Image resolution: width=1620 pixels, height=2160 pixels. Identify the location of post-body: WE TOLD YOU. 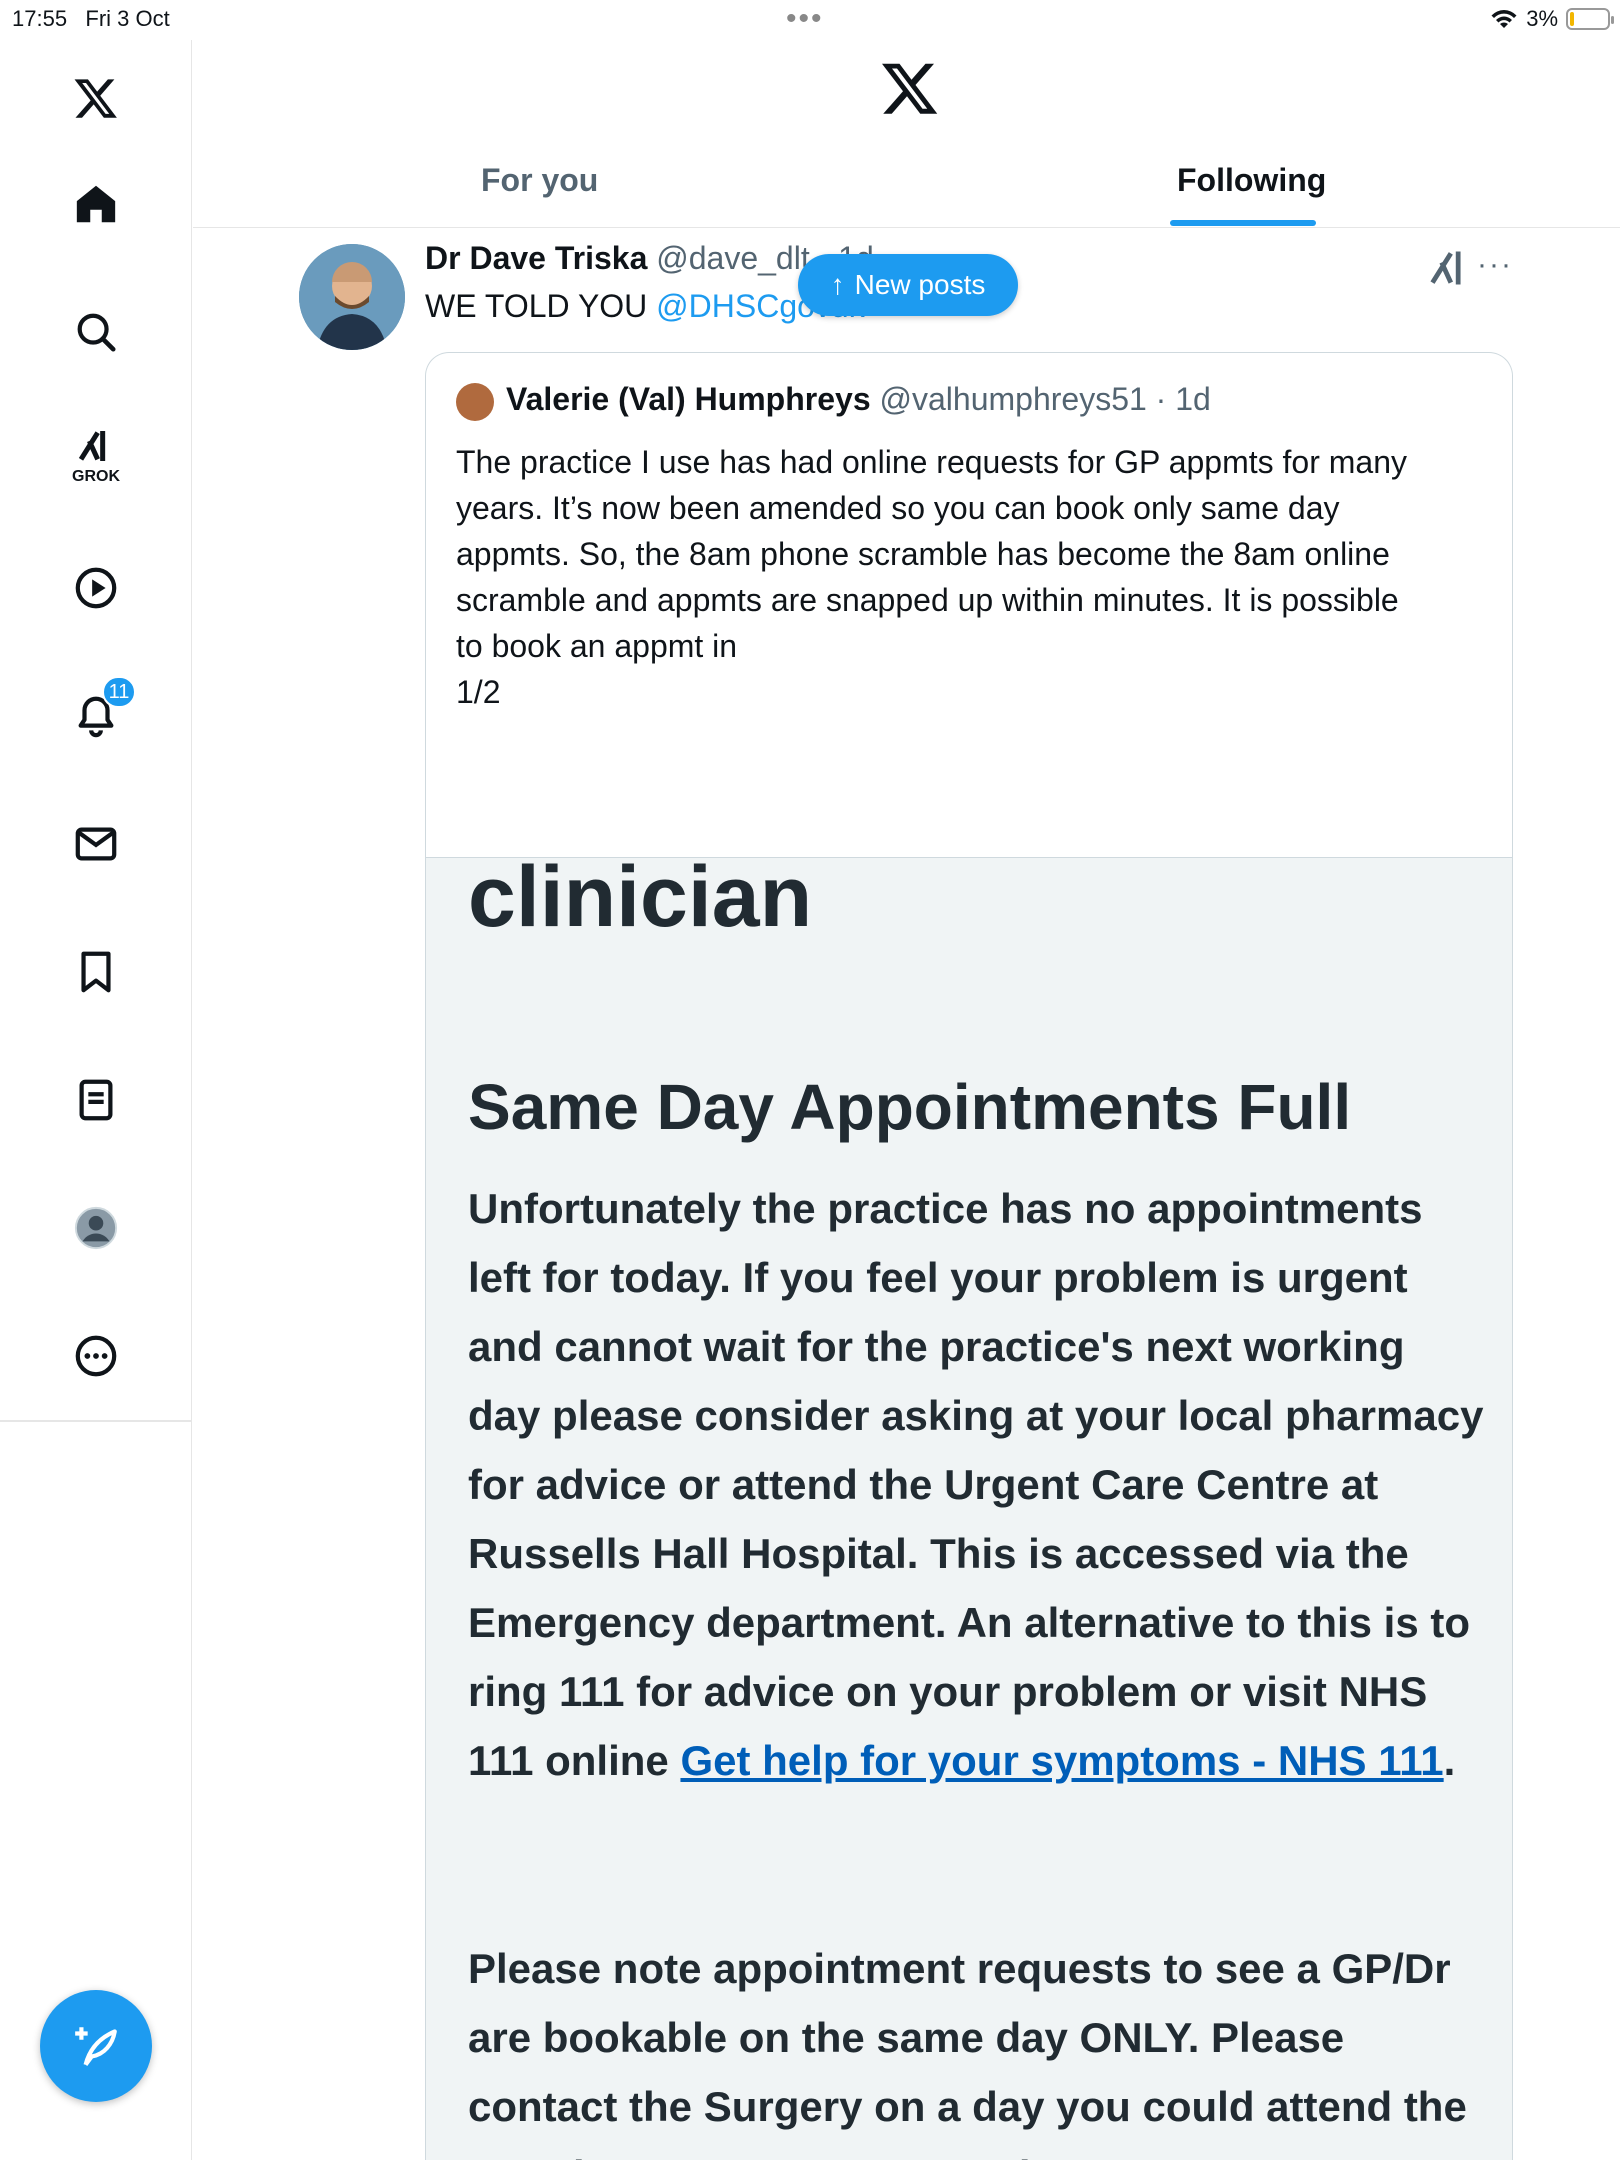
(541, 306).